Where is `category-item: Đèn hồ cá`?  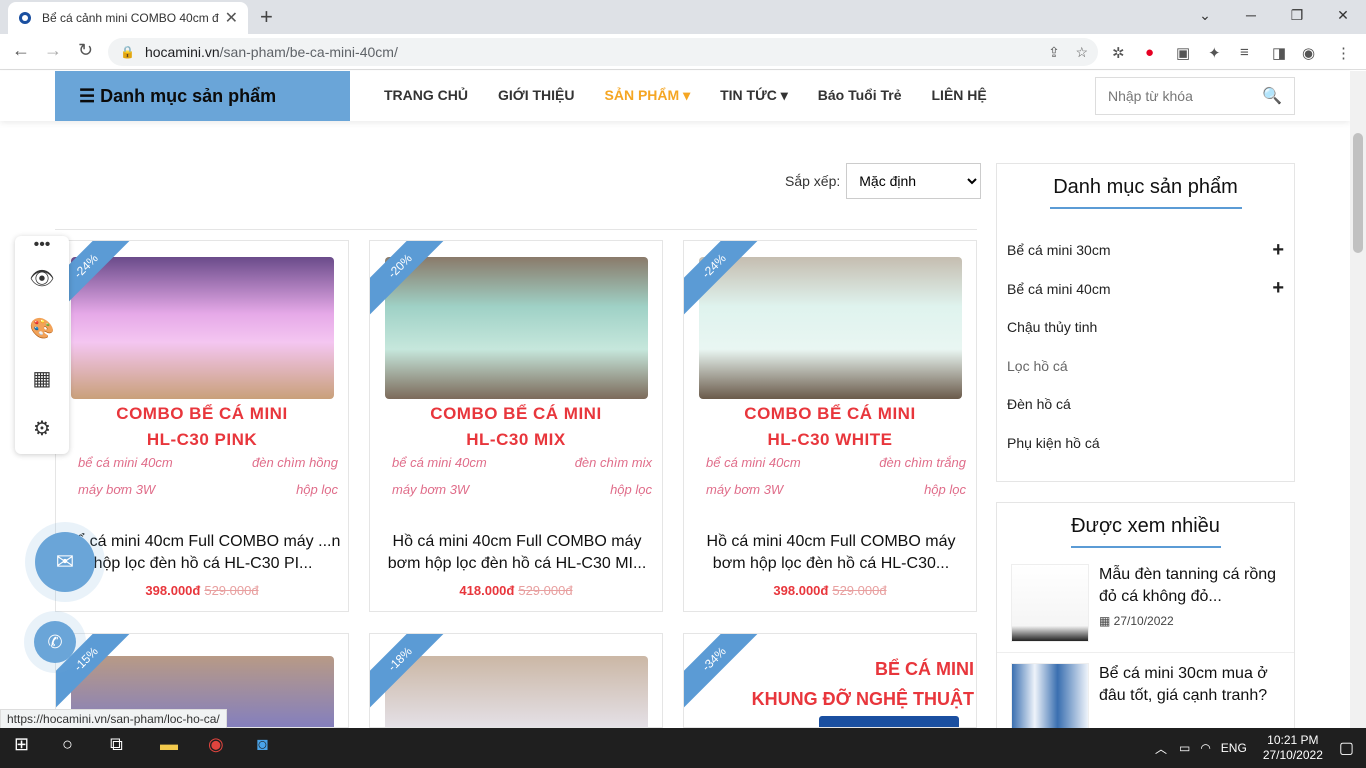
category-item: Đèn hồ cá is located at coordinates (1145, 404).